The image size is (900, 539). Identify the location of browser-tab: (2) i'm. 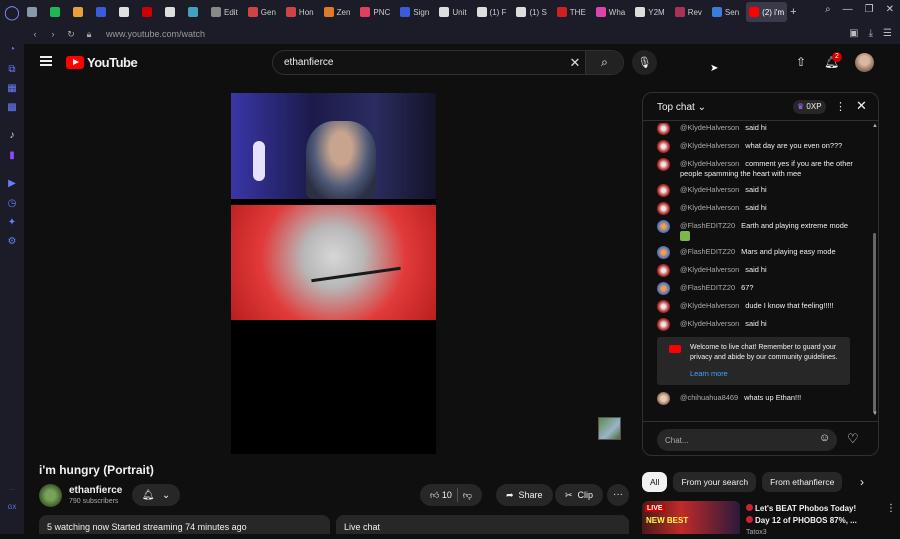
(767, 12).